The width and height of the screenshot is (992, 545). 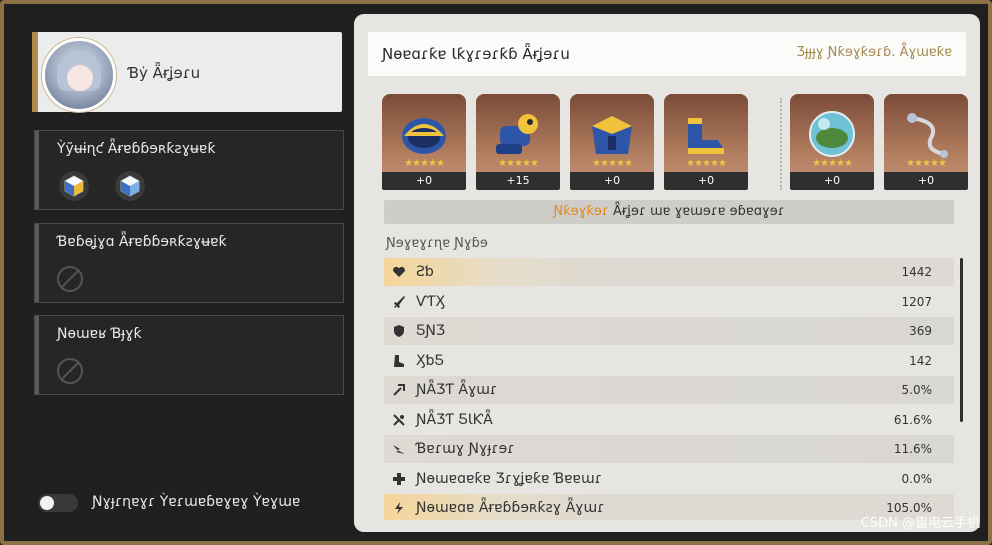 What do you see at coordinates (465, 449) in the screenshot?
I see `stat-name: Ɓɐɾɯɣ Ɲɣɟɾɘɾ` at bounding box center [465, 449].